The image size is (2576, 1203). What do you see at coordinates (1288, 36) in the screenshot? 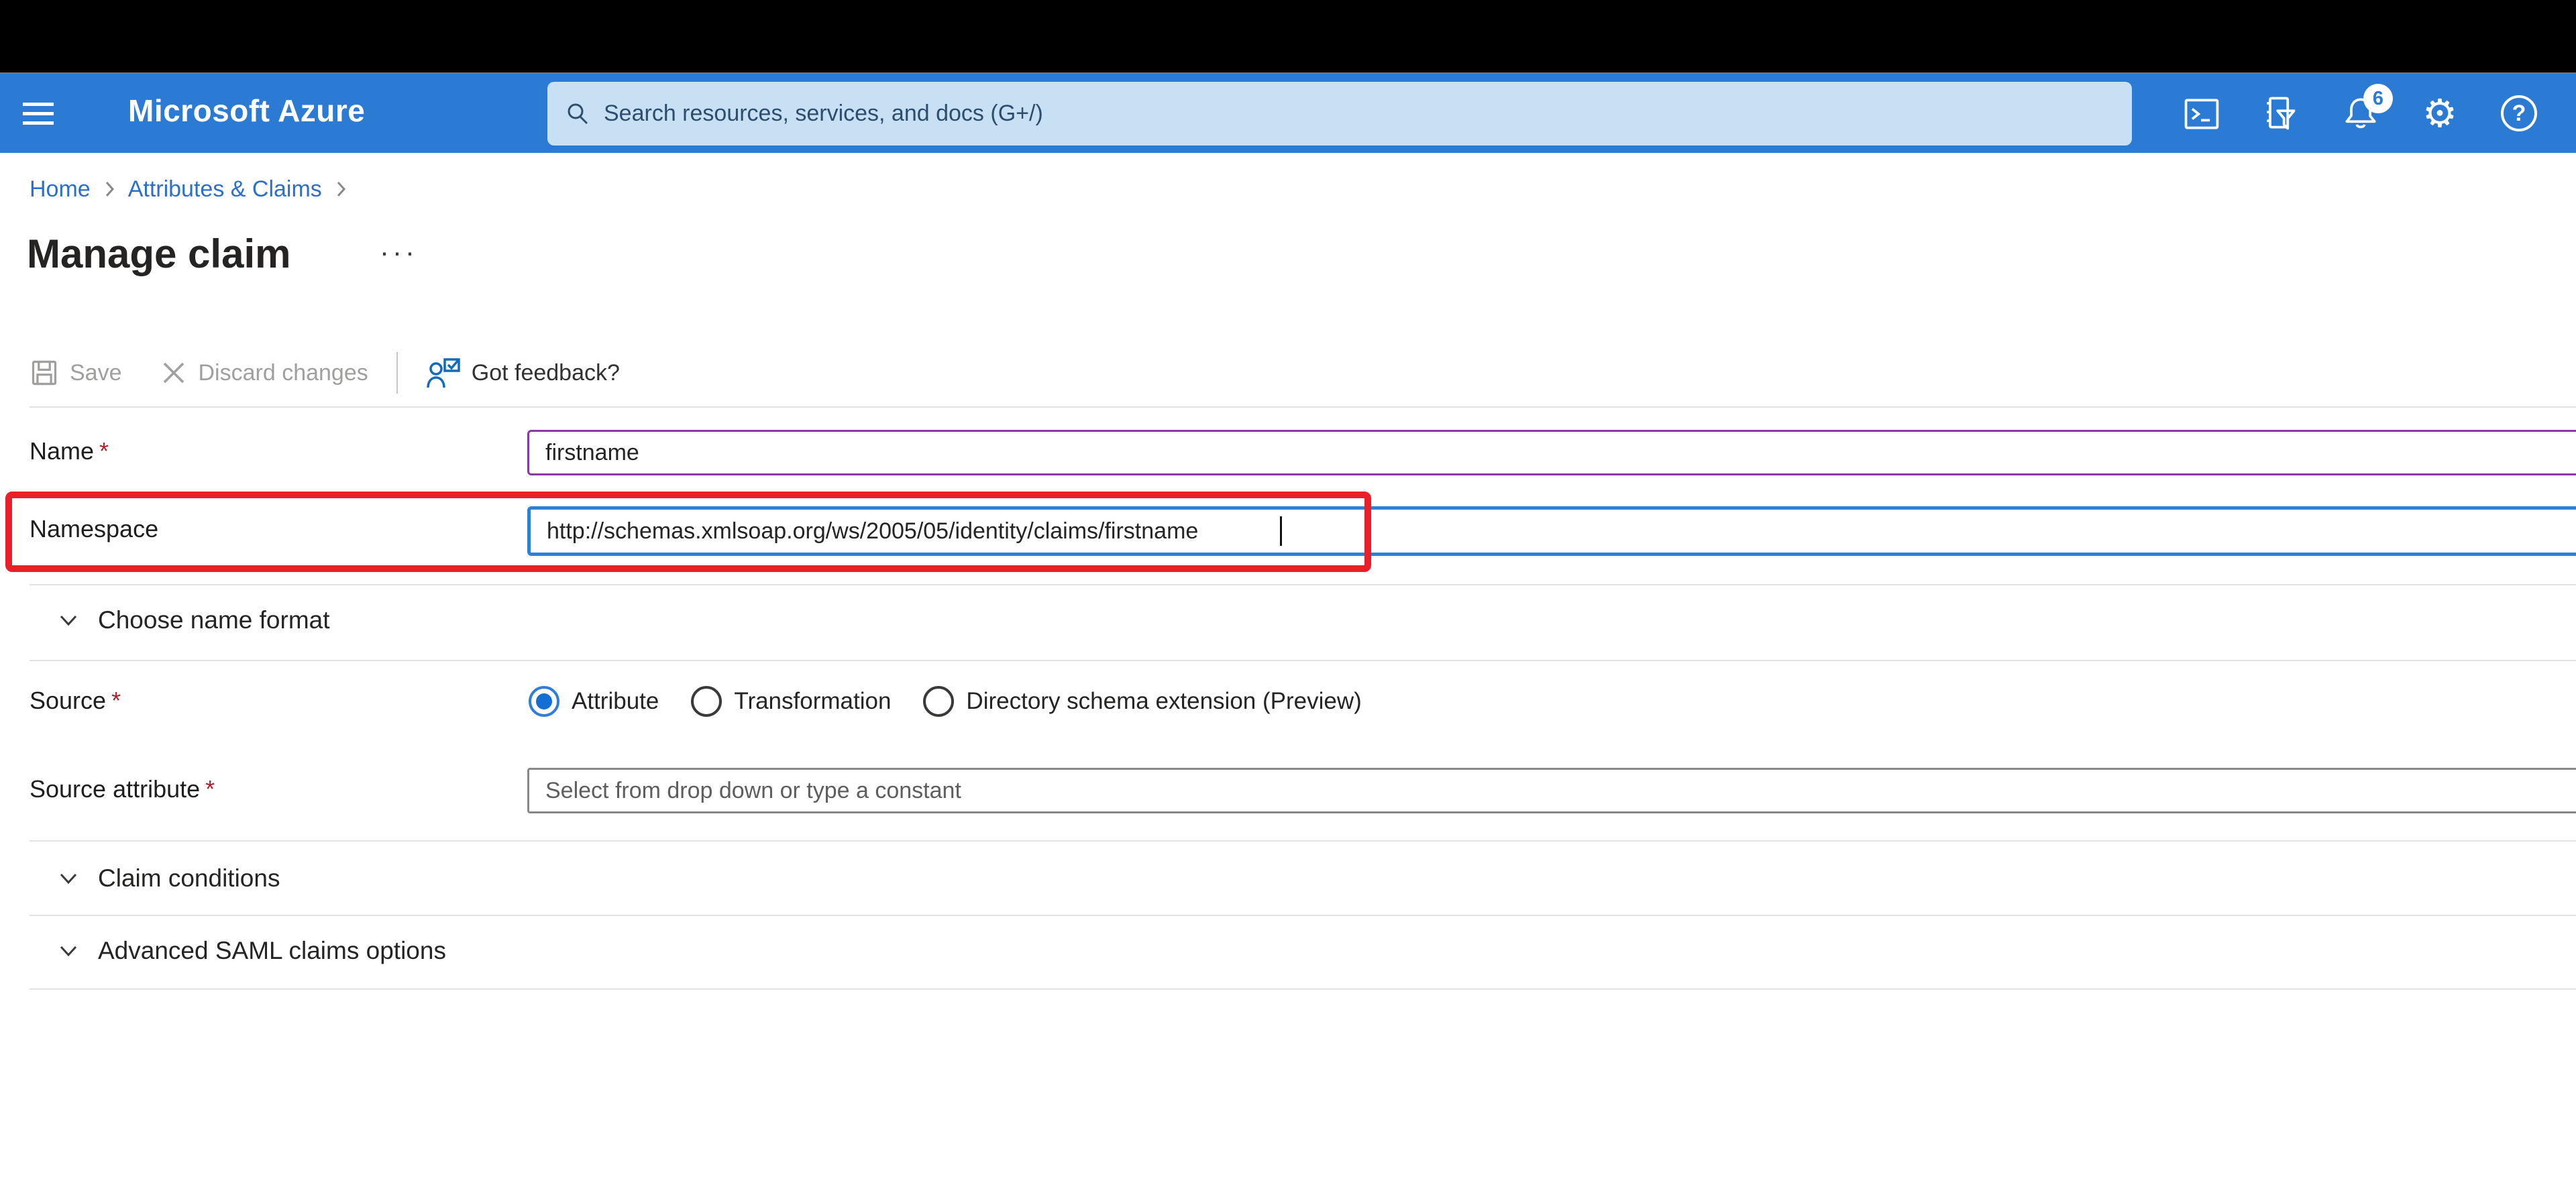
I see `letterbox-band` at bounding box center [1288, 36].